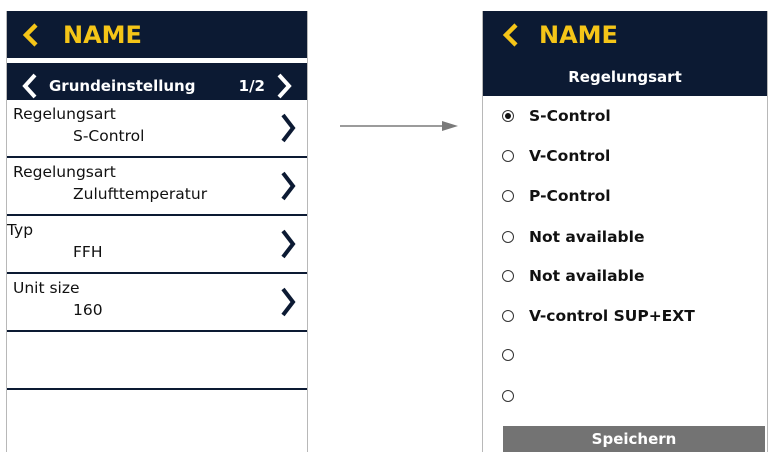 This screenshot has height=452, width=772. What do you see at coordinates (157, 129) in the screenshot?
I see `setting-row-regelungsart: Regelungsart S-Control` at bounding box center [157, 129].